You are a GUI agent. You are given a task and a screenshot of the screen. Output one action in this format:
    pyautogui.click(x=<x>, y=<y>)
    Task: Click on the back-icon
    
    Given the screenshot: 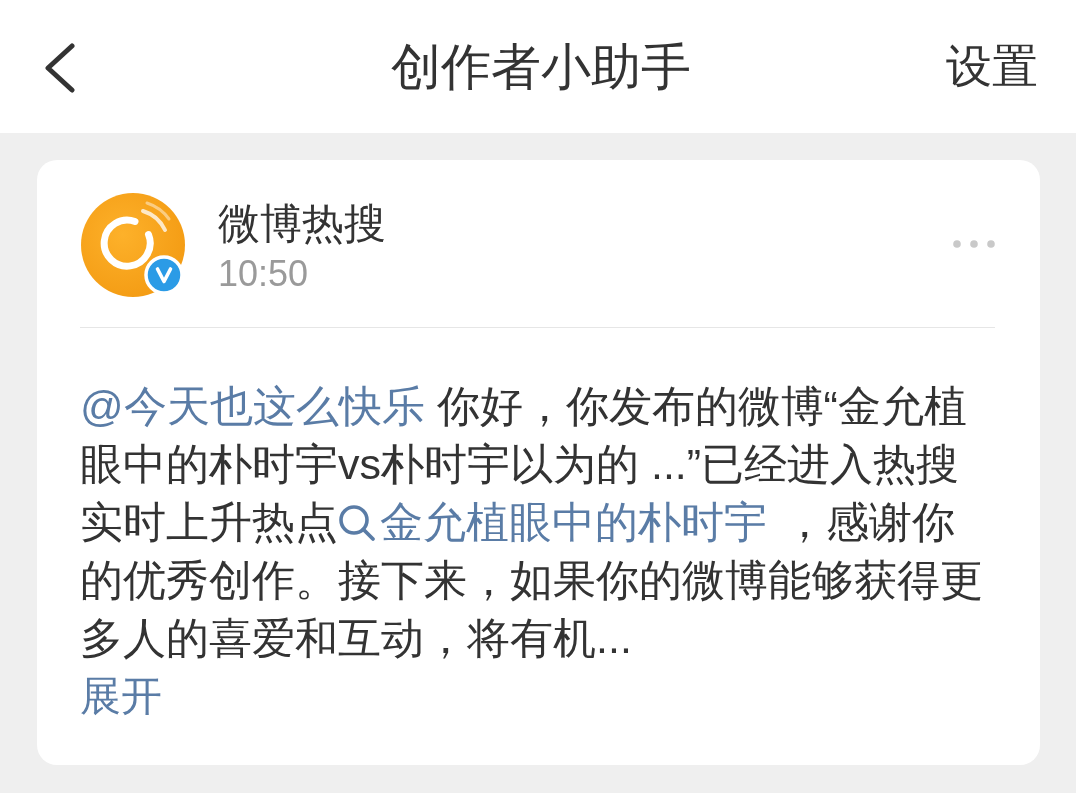 What is the action you would take?
    pyautogui.click(x=59, y=67)
    